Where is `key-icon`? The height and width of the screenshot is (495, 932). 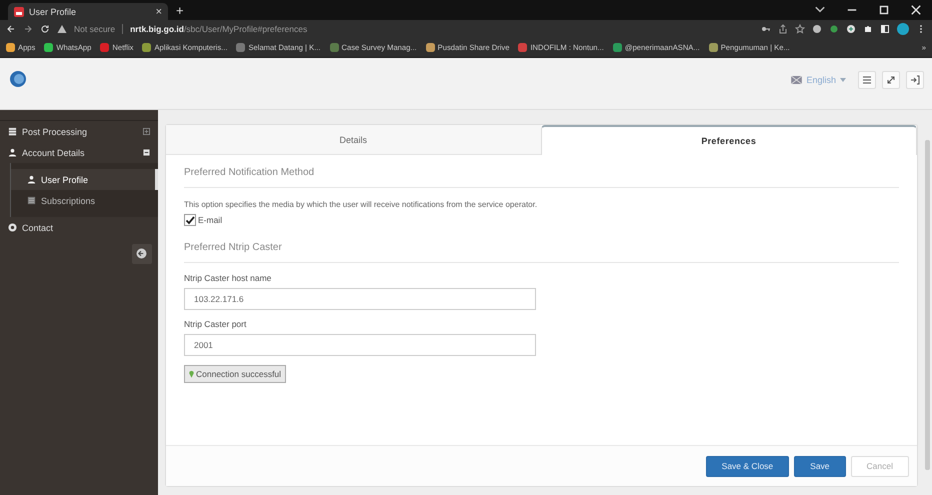
key-icon is located at coordinates (766, 29).